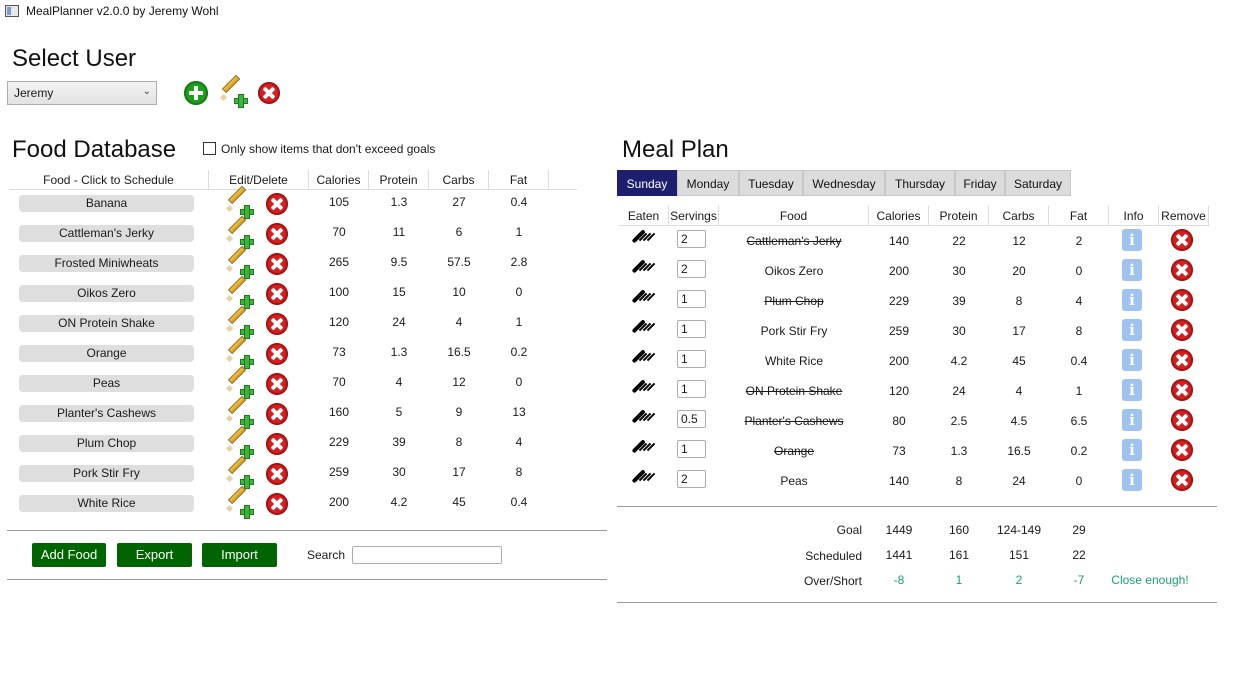  Describe the element at coordinates (459, 502) in the screenshot. I see `food-carbs: 45` at that location.